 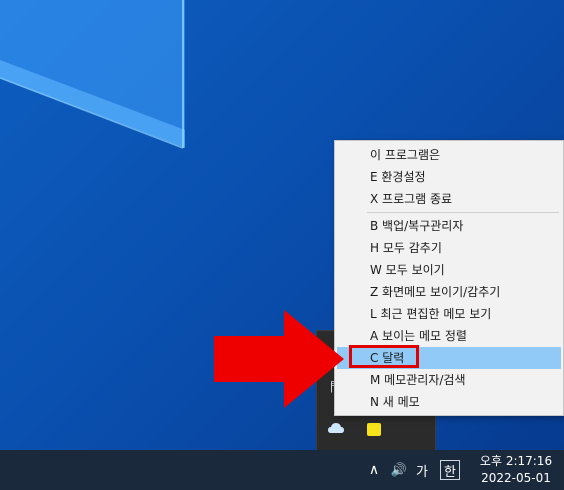 I want to click on annotation-arrow-icon, so click(x=279, y=359).